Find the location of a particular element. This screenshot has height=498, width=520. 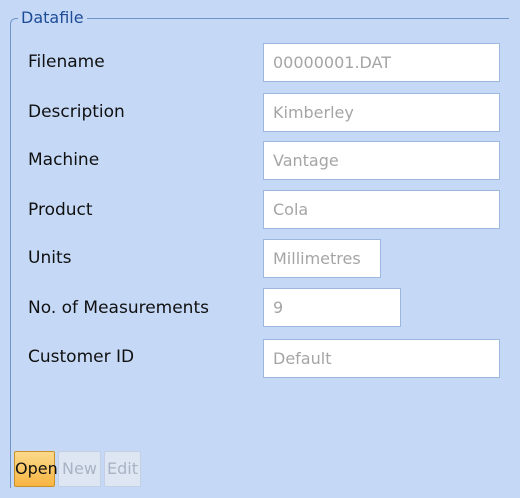

machine-label: Machine is located at coordinates (64, 160).